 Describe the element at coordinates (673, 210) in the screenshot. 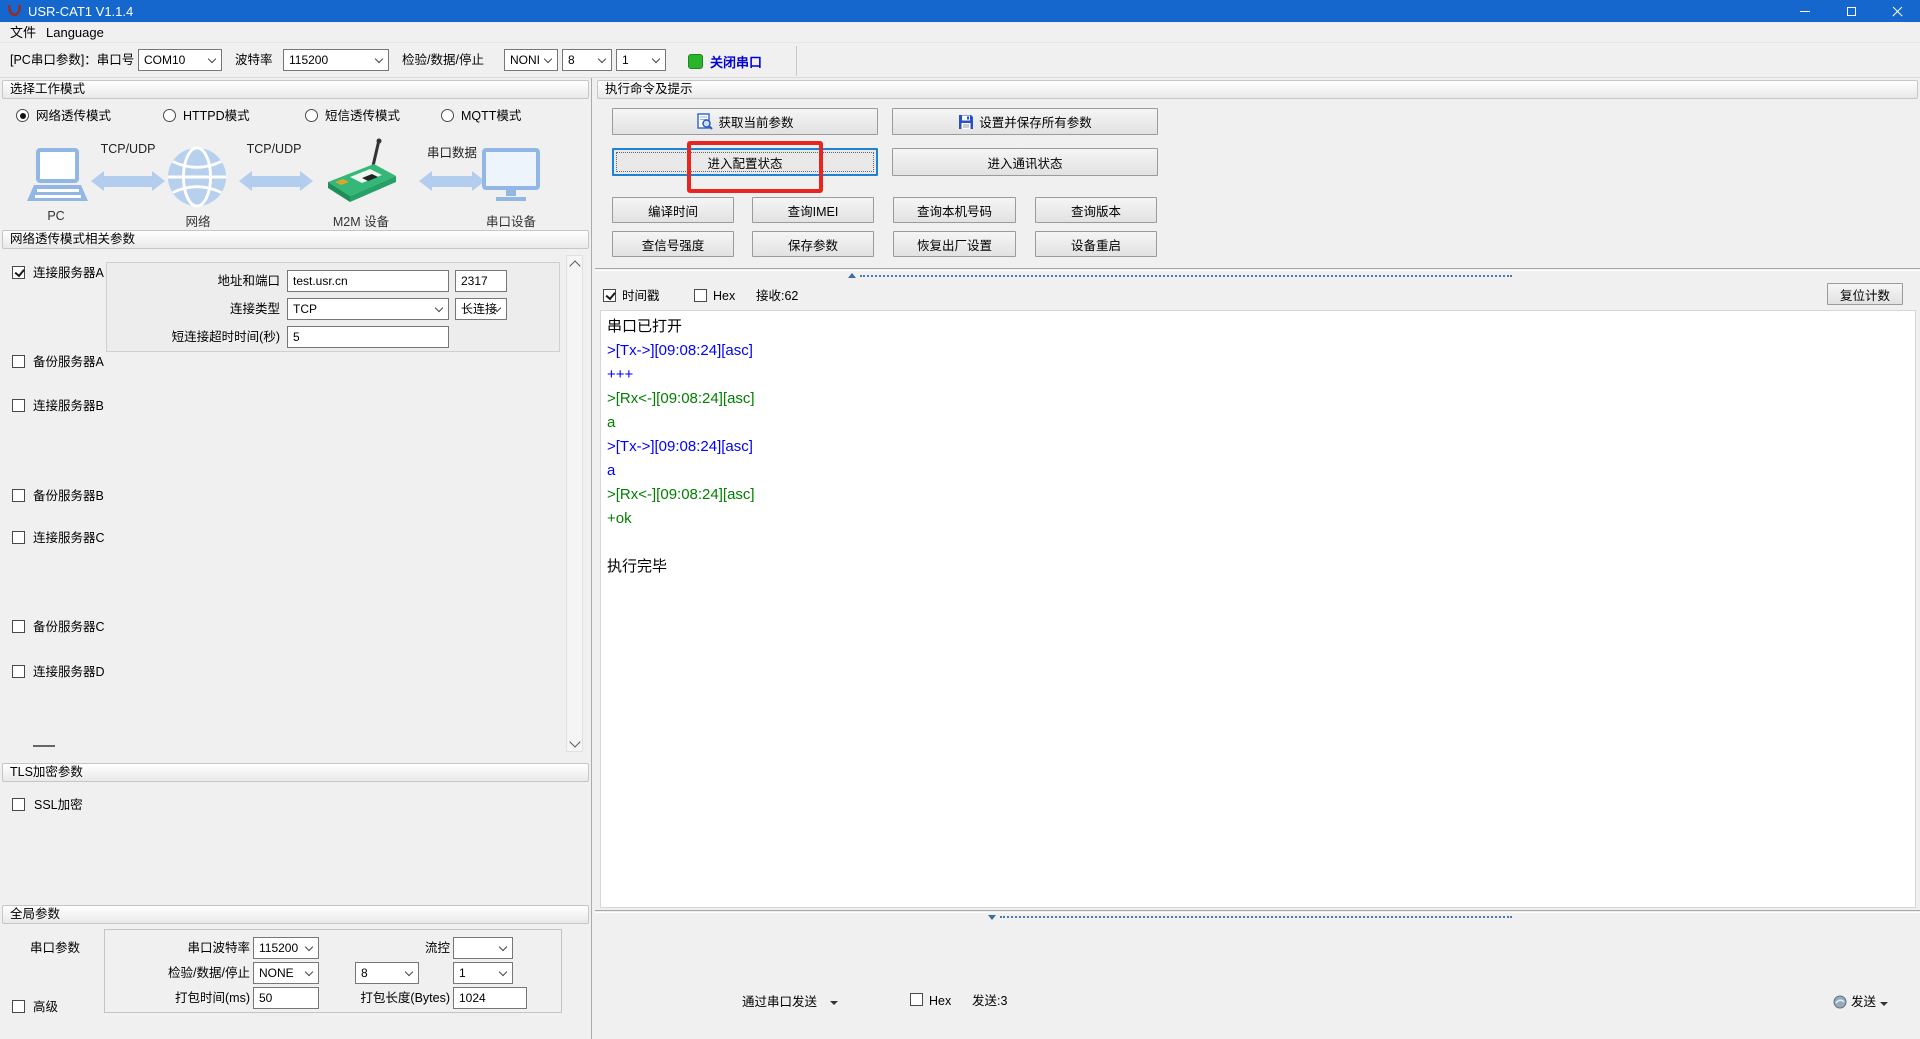

I see `compile-time-button: 编译时间` at that location.